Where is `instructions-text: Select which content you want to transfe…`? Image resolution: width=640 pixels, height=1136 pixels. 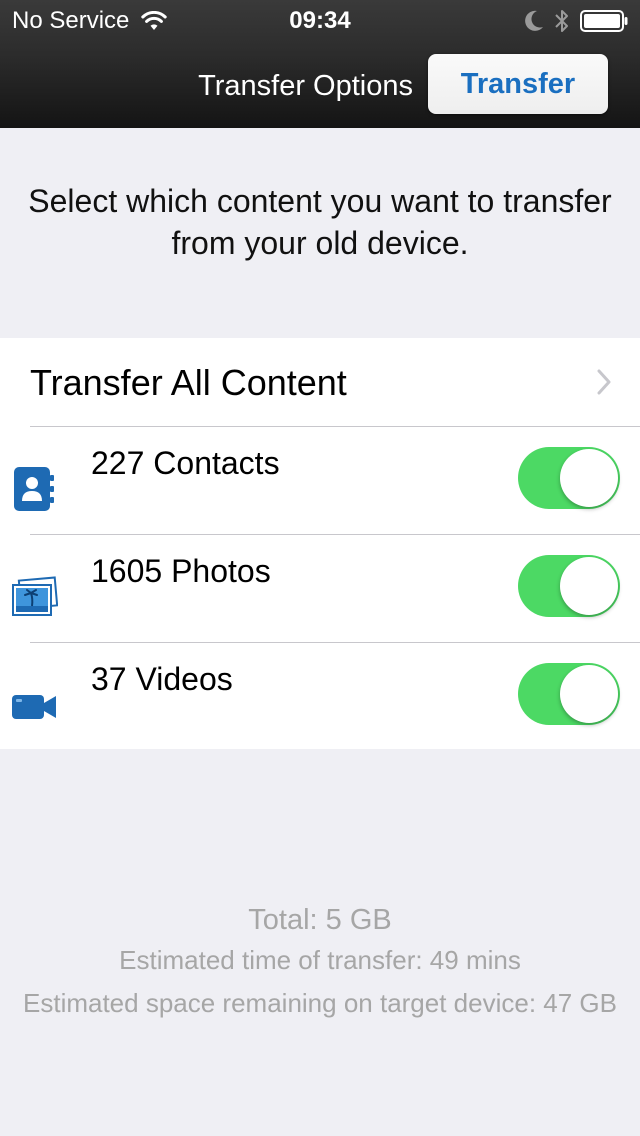 instructions-text: Select which content you want to transfe… is located at coordinates (320, 222).